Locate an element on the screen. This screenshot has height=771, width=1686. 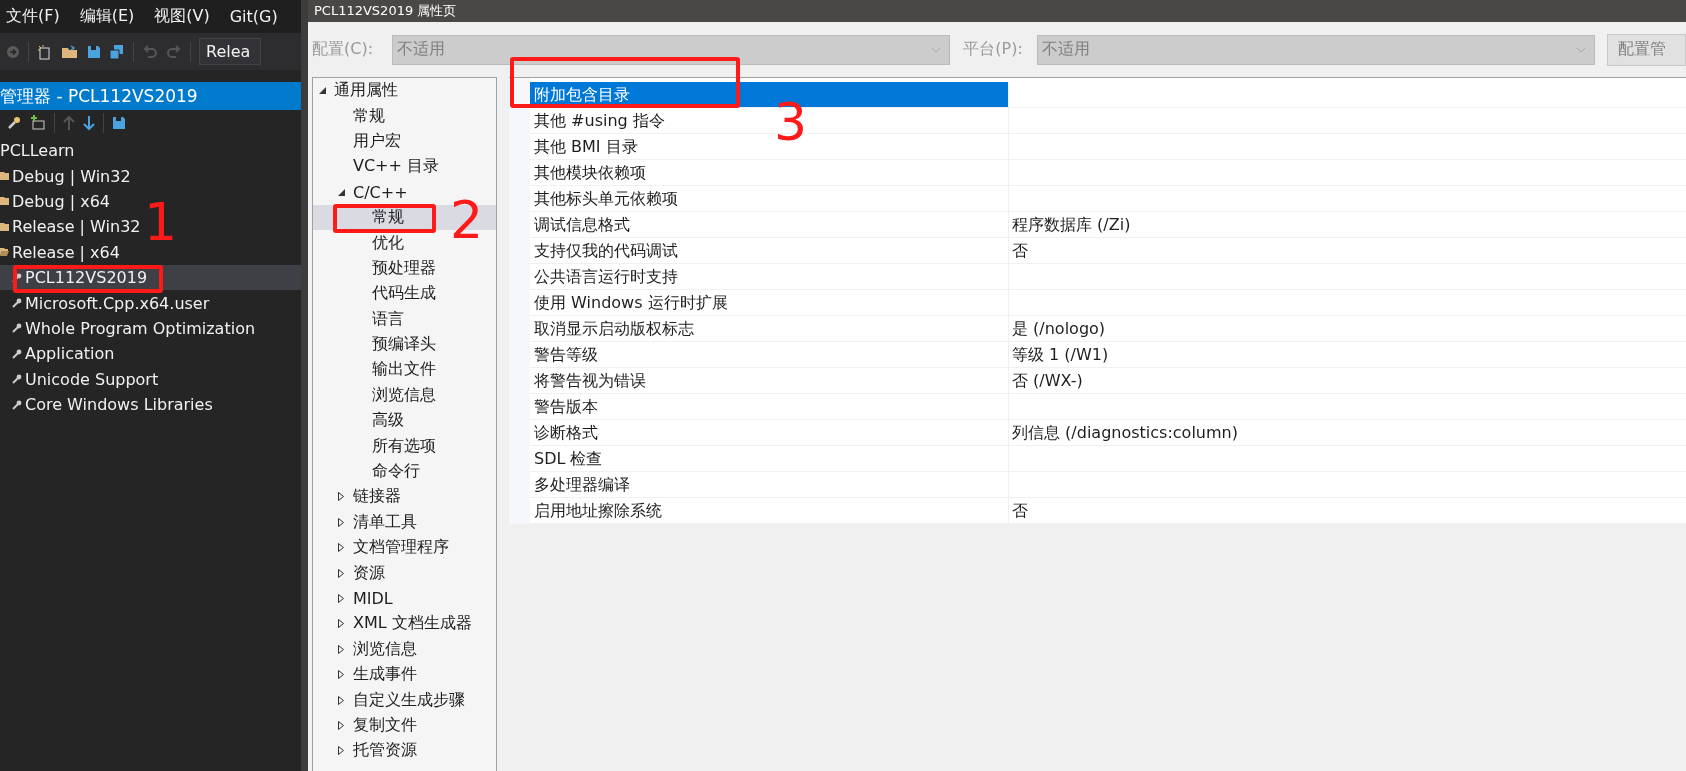
property-value: 程序数据库 (/Zi) is located at coordinates (1071, 224).